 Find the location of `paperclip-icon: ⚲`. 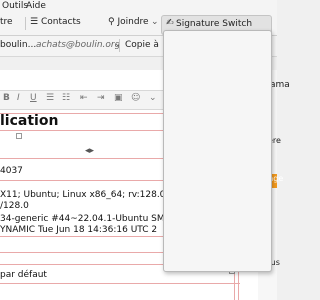

paperclip-icon: ⚲ is located at coordinates (111, 22).